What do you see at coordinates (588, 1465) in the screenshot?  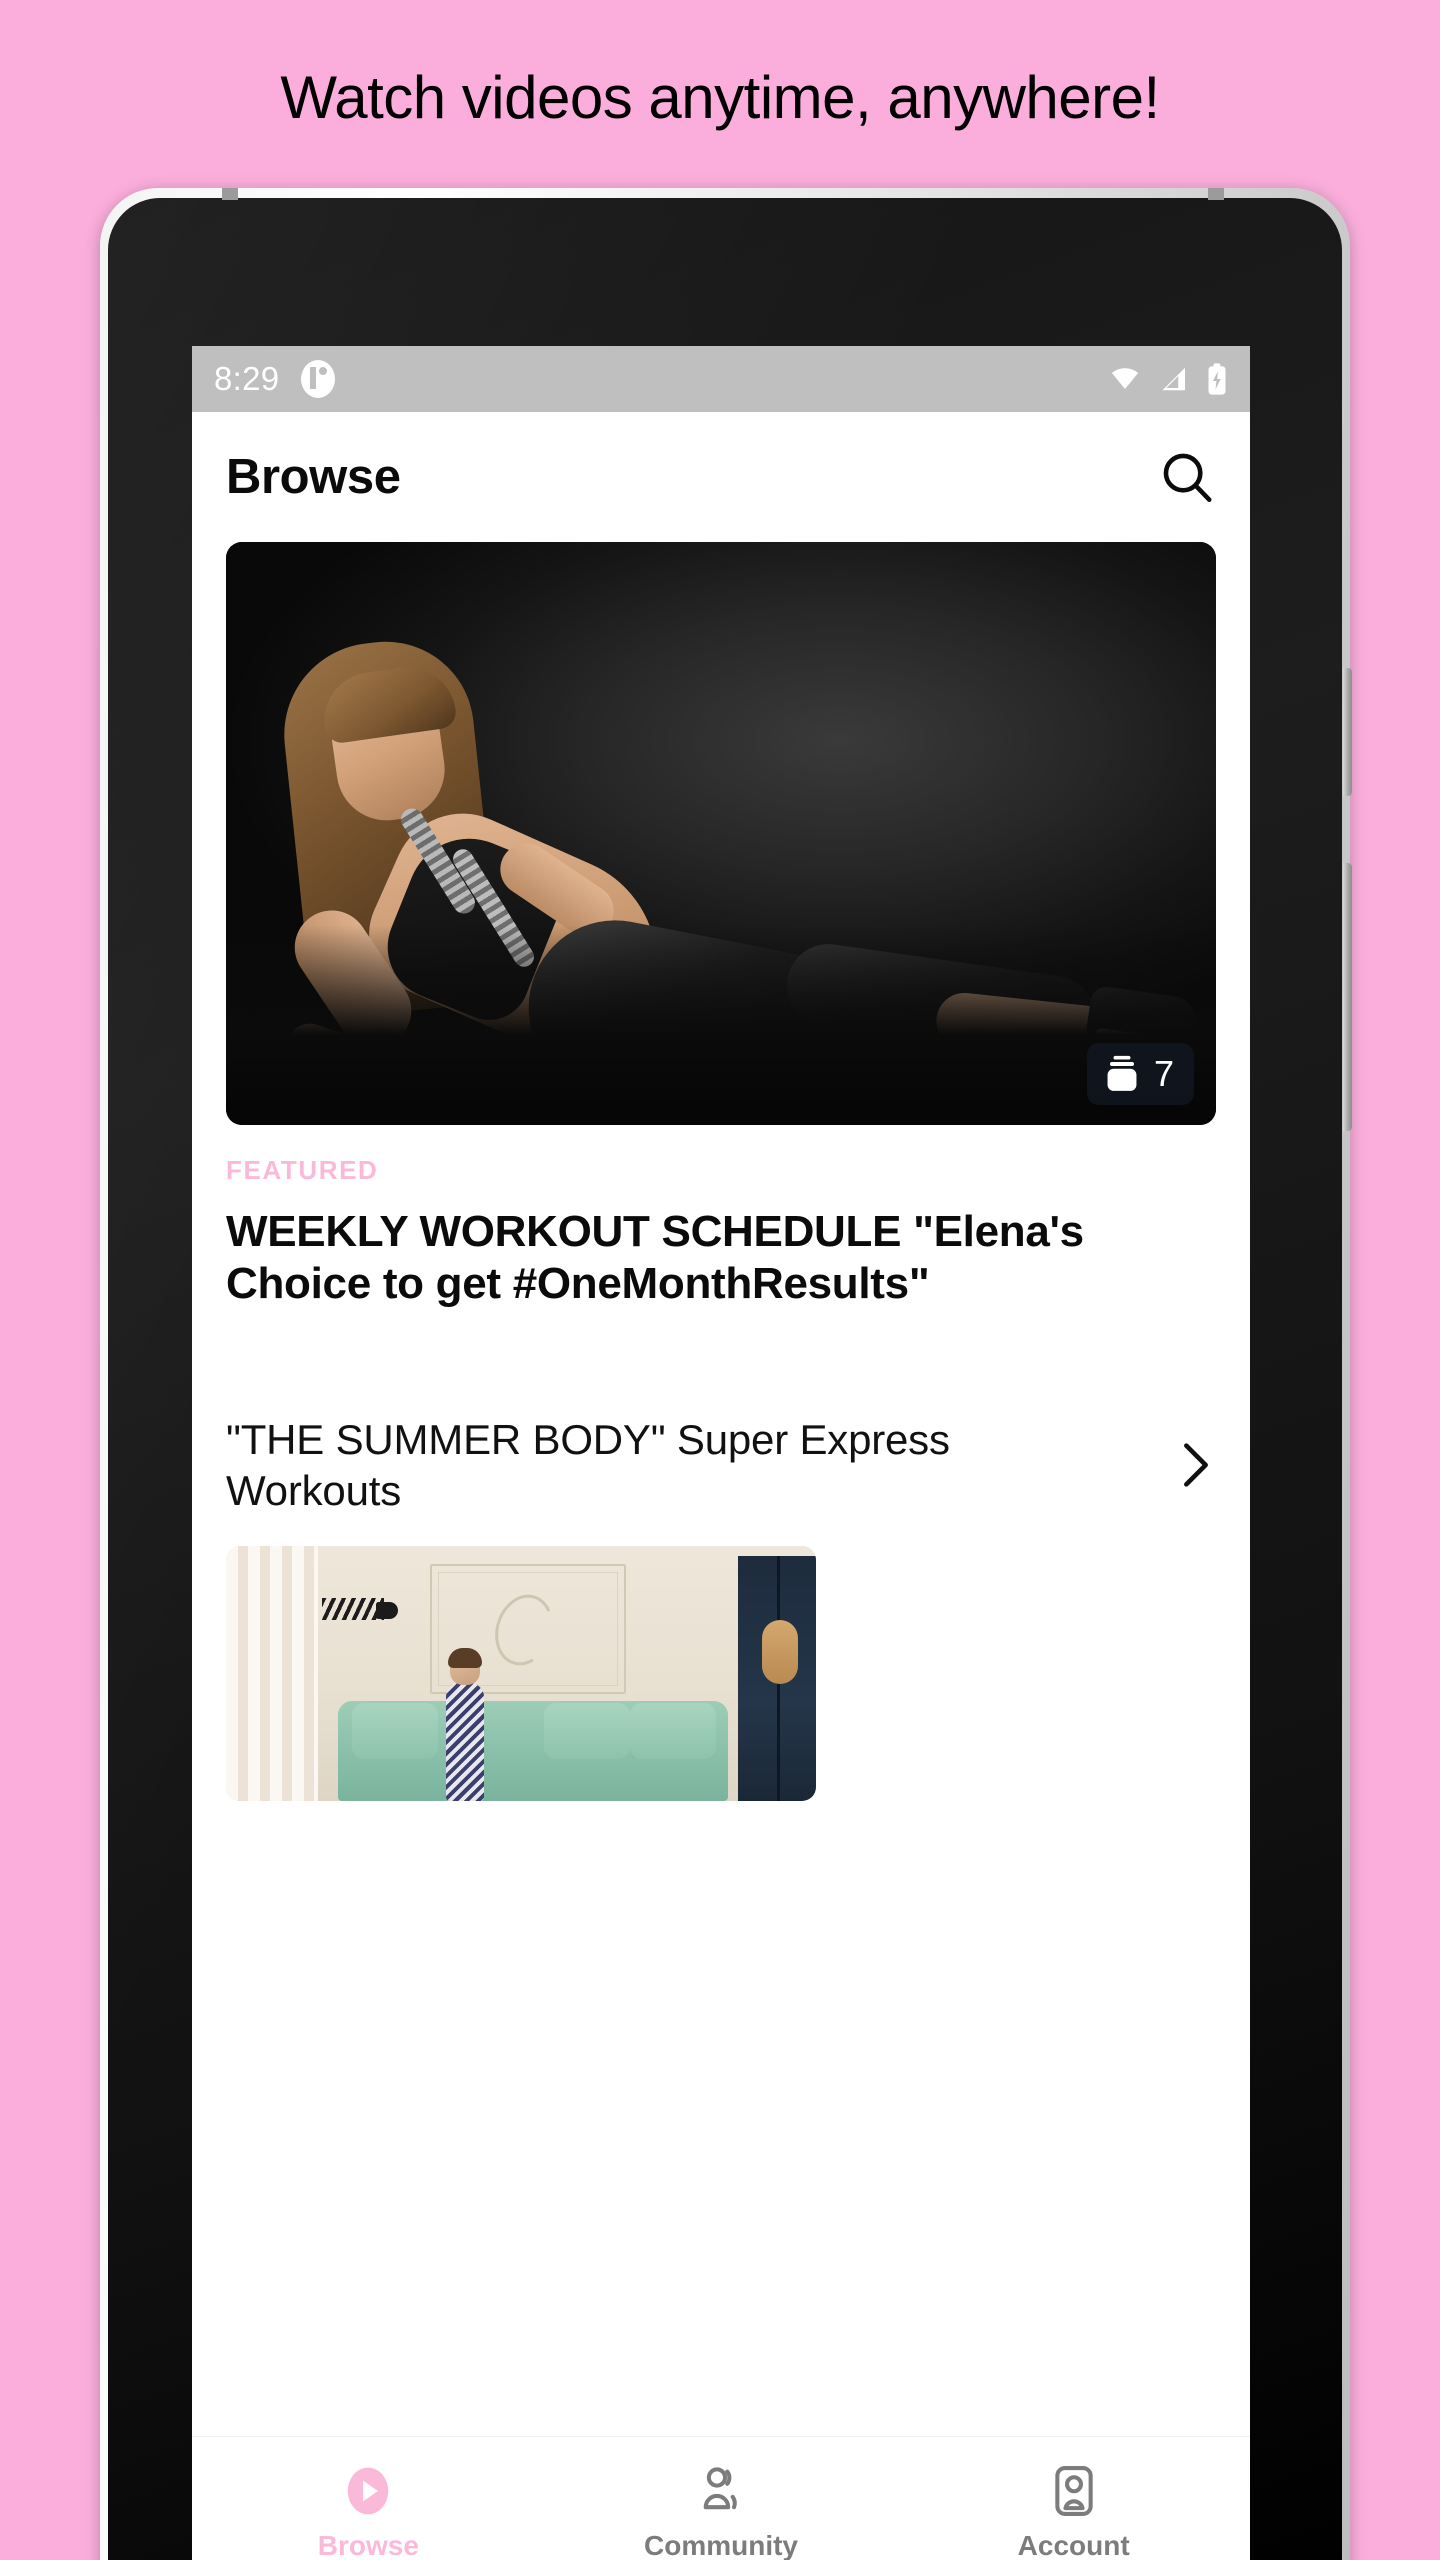 I see `section-title: "THE SUMMER BODY" Super Express Workouts` at bounding box center [588, 1465].